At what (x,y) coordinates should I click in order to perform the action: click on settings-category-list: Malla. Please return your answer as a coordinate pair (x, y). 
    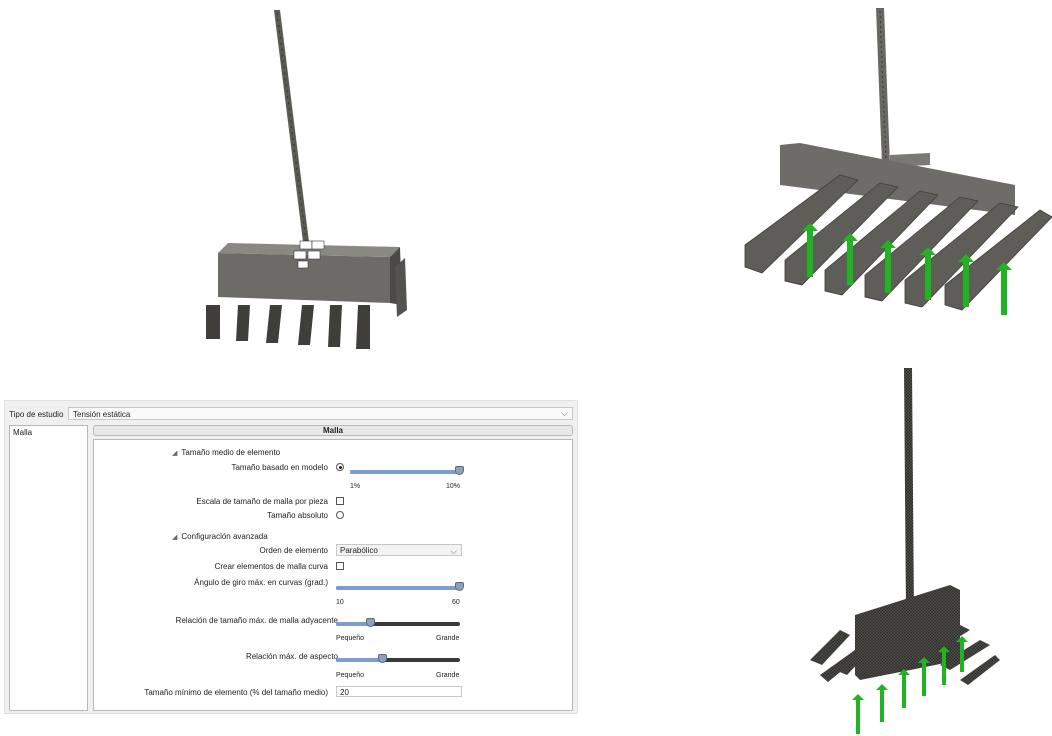
    Looking at the image, I should click on (48, 568).